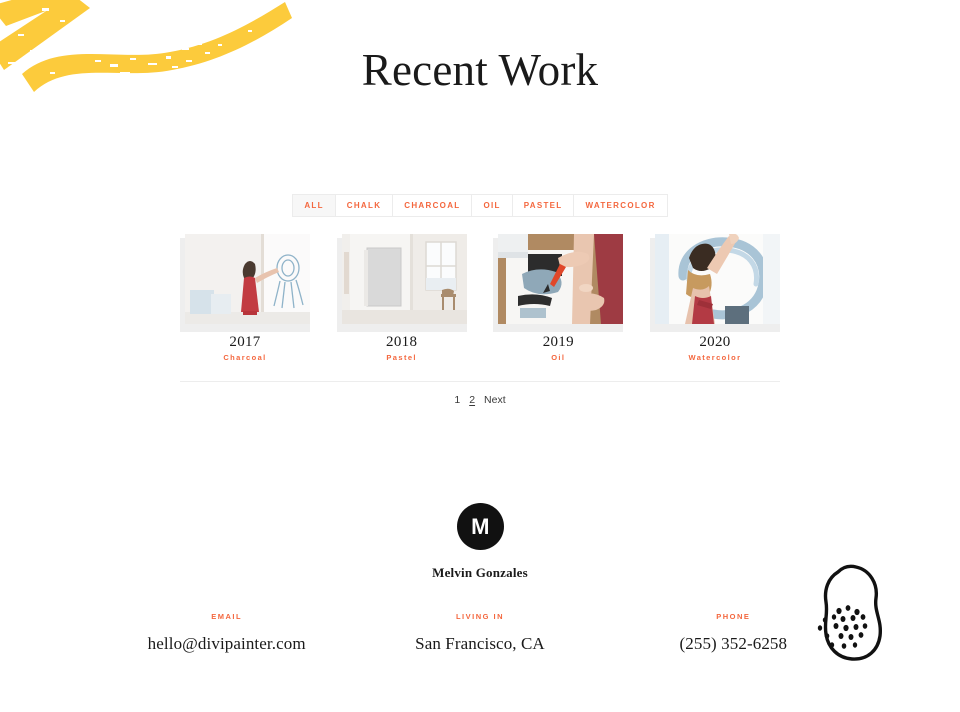 The height and width of the screenshot is (712, 960). I want to click on project-meta: 2019 Oil, so click(558, 348).